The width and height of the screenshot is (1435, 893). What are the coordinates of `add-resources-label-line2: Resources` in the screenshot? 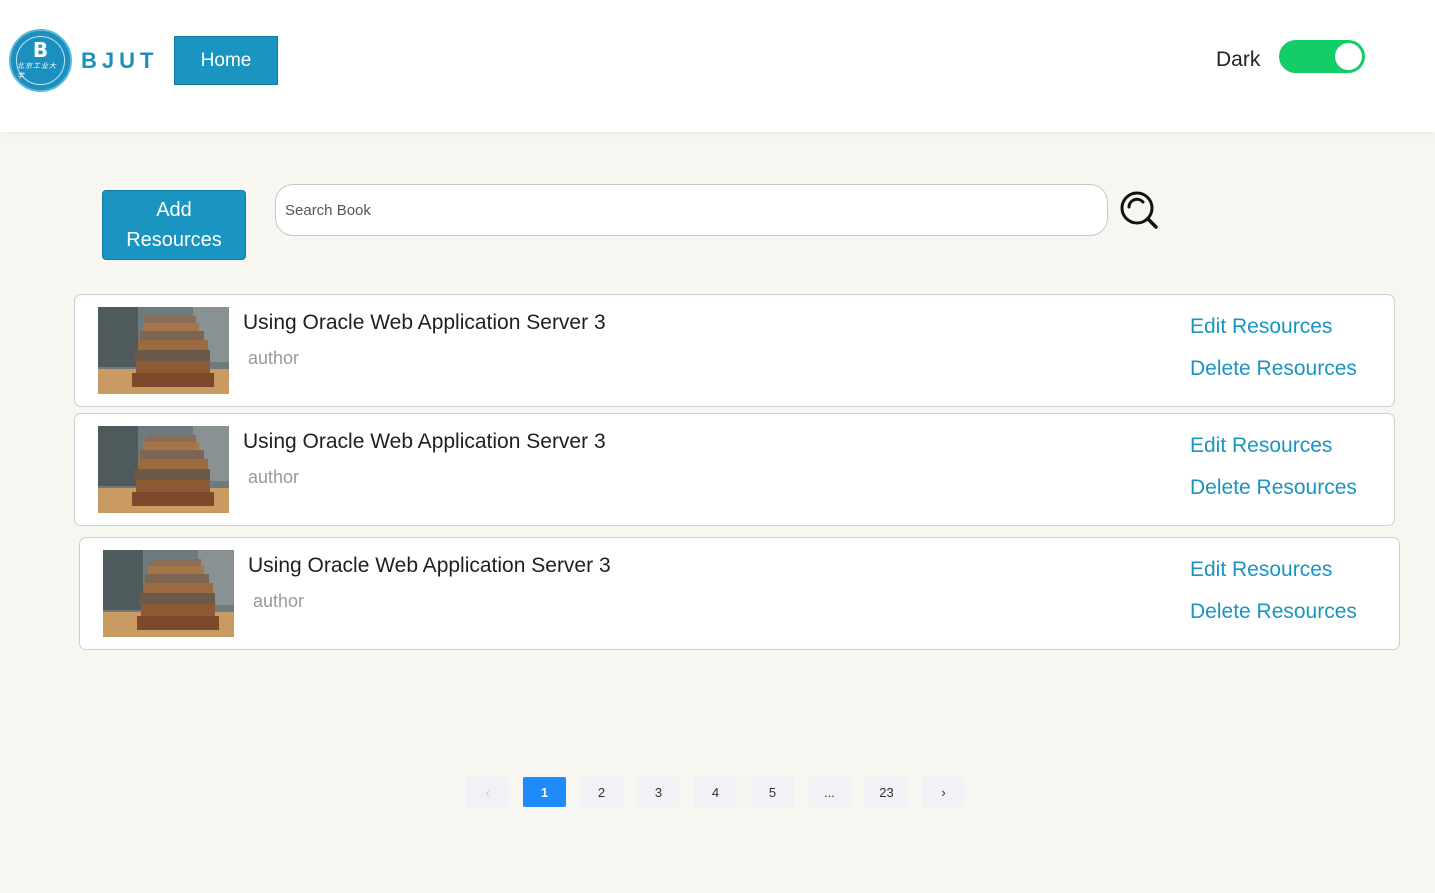 It's located at (174, 240).